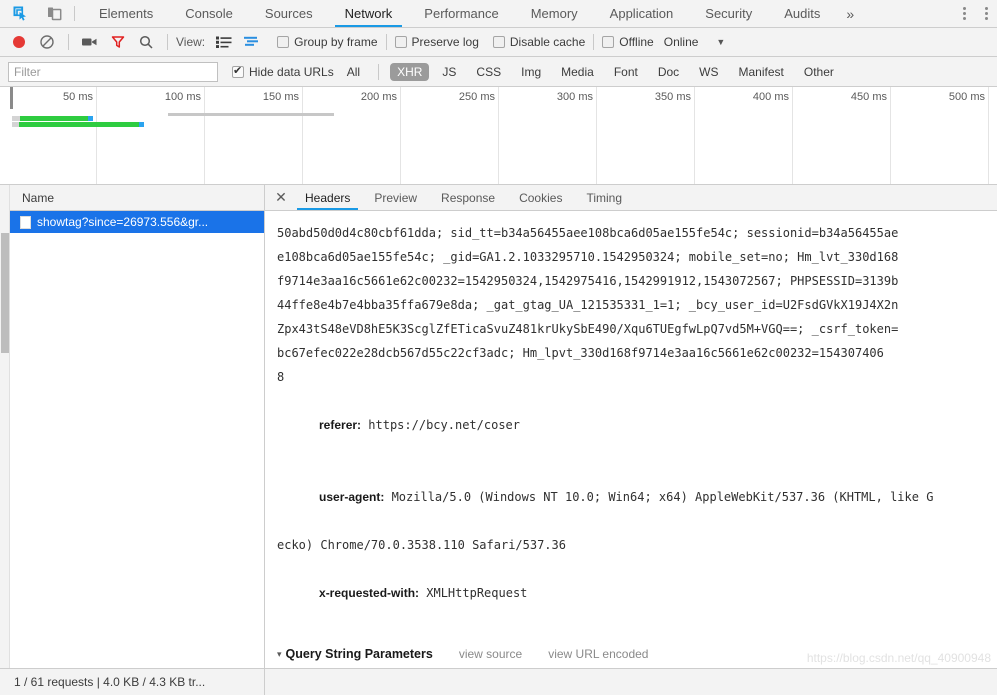 This screenshot has height=695, width=997. I want to click on tab-label: Audits, so click(802, 13).